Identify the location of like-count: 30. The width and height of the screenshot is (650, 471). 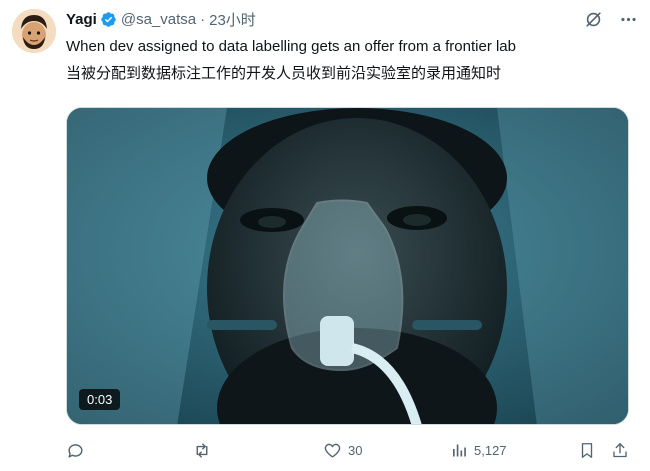
(355, 450).